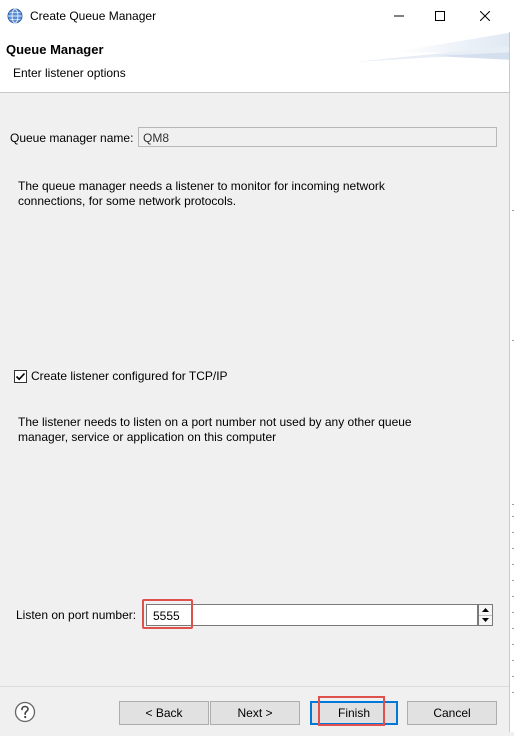  I want to click on minimize-button, so click(399, 16).